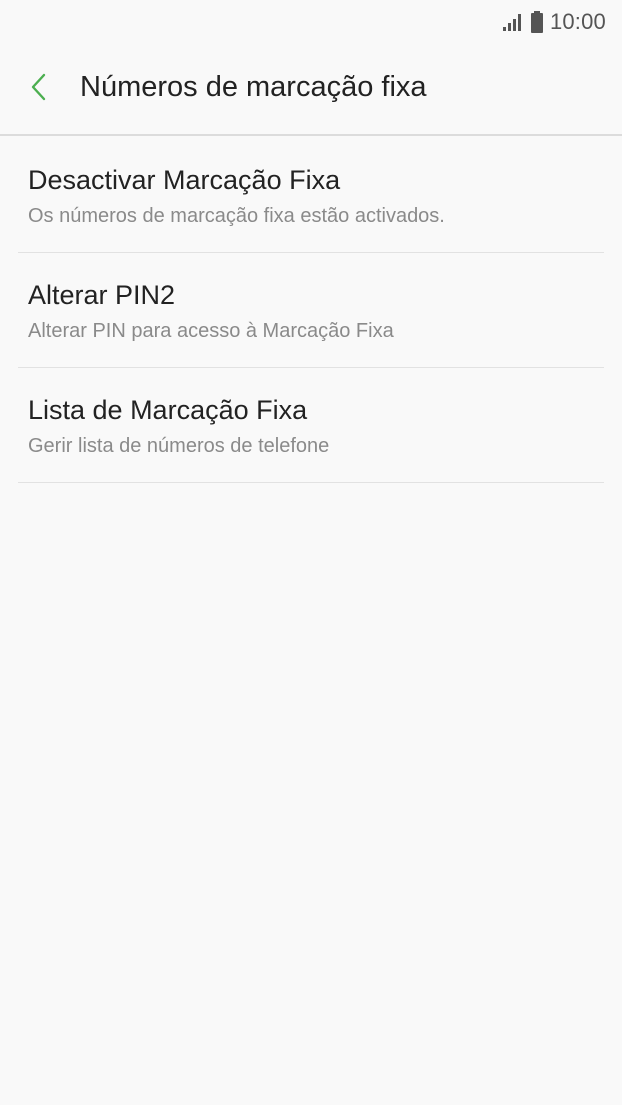 The height and width of the screenshot is (1105, 622). I want to click on chevron-left-icon, so click(39, 89).